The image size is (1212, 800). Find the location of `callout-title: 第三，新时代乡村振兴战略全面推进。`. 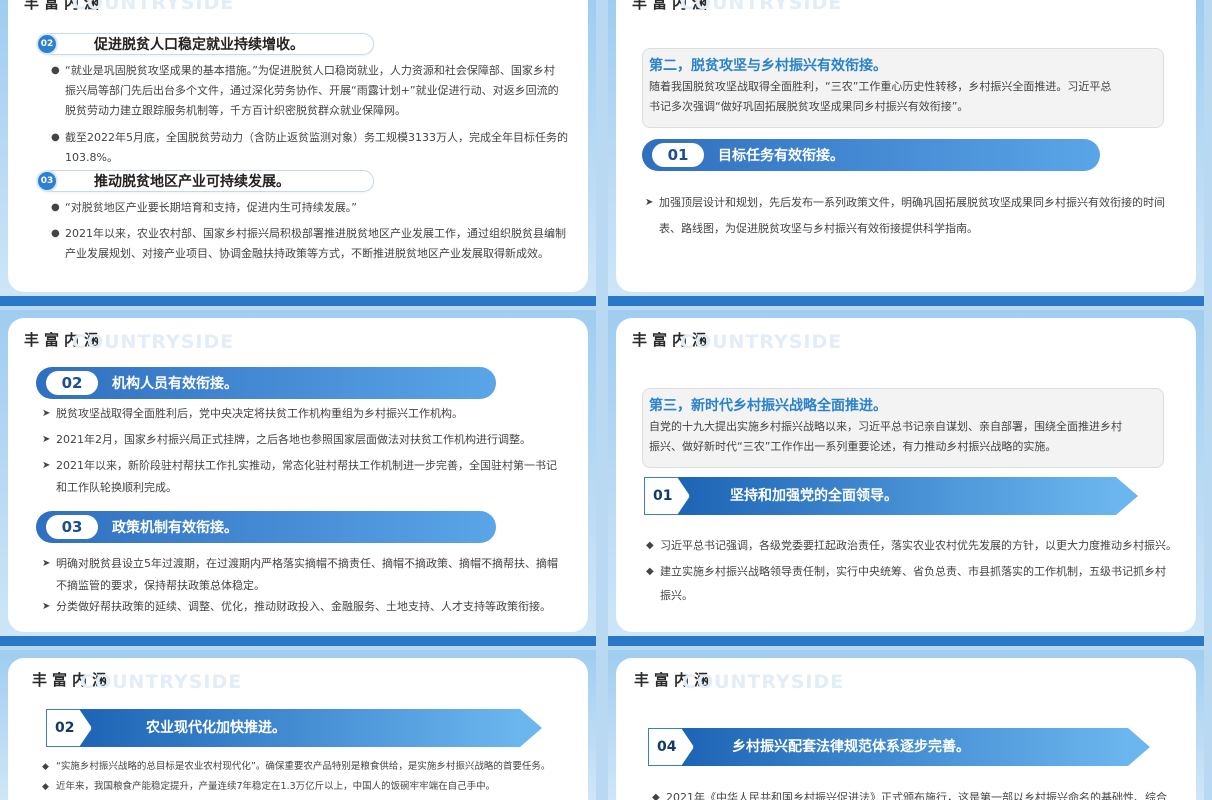

callout-title: 第三，新时代乡村振兴战略全面推进。 is located at coordinates (768, 406).